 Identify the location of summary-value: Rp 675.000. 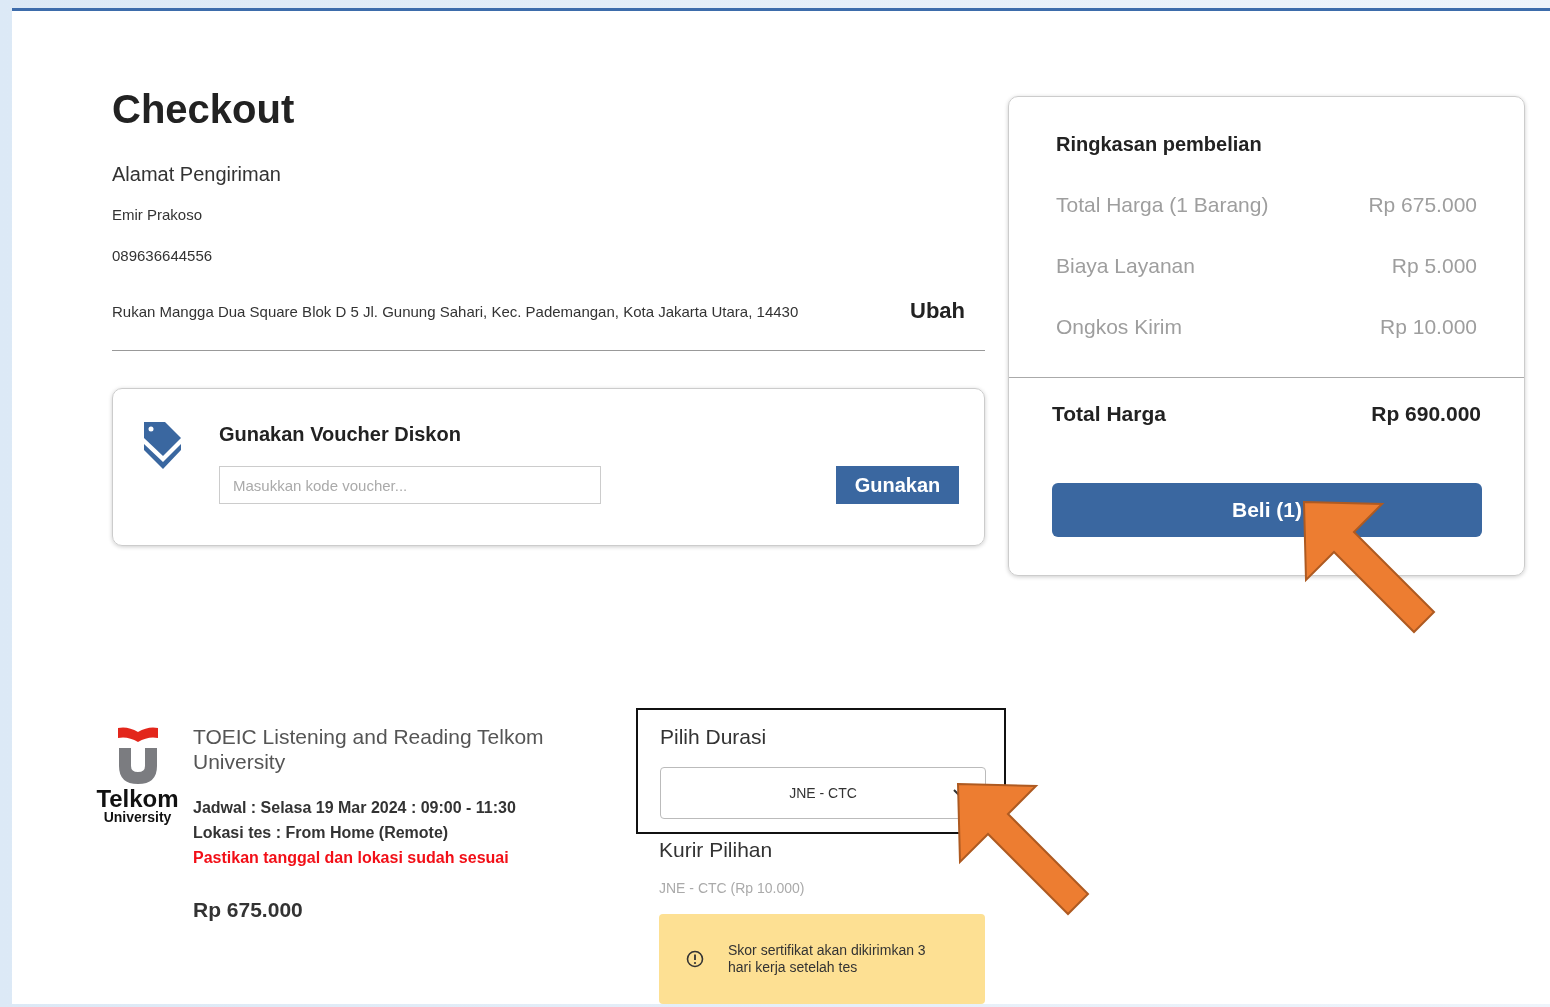
(1422, 205).